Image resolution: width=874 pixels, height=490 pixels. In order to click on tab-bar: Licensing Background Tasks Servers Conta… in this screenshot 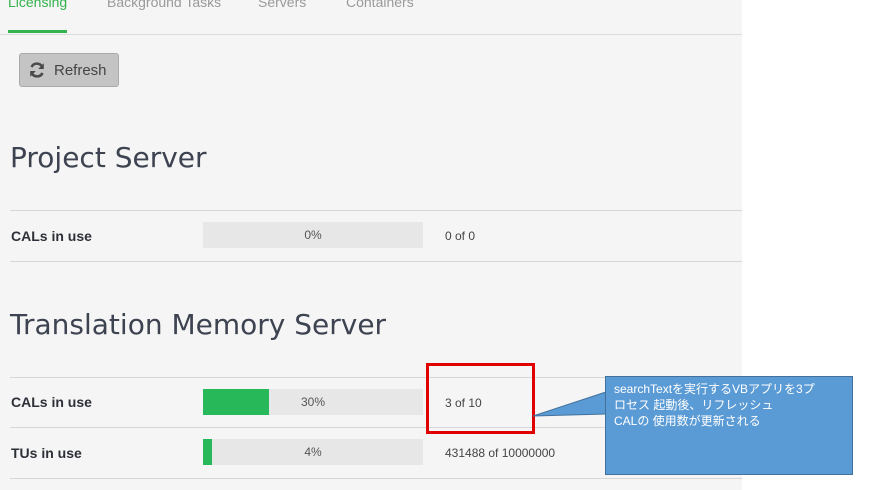, I will do `click(371, 17)`.